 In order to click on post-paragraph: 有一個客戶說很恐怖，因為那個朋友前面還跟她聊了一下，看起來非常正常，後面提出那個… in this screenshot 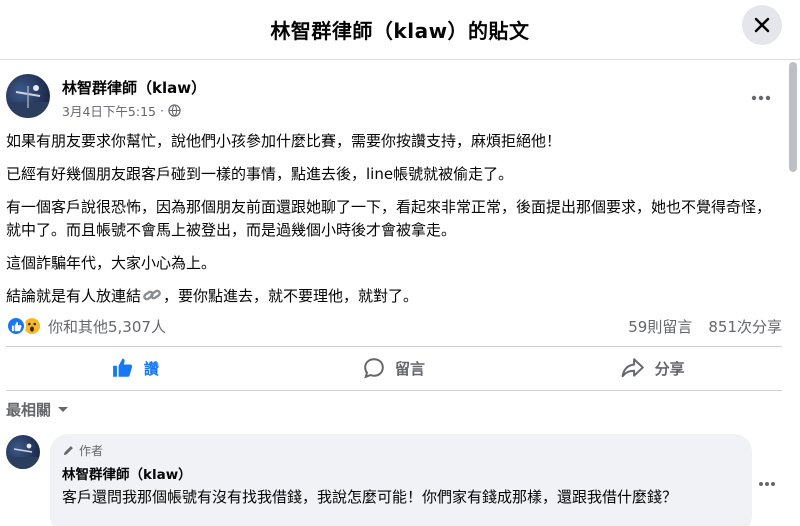, I will do `click(389, 218)`.